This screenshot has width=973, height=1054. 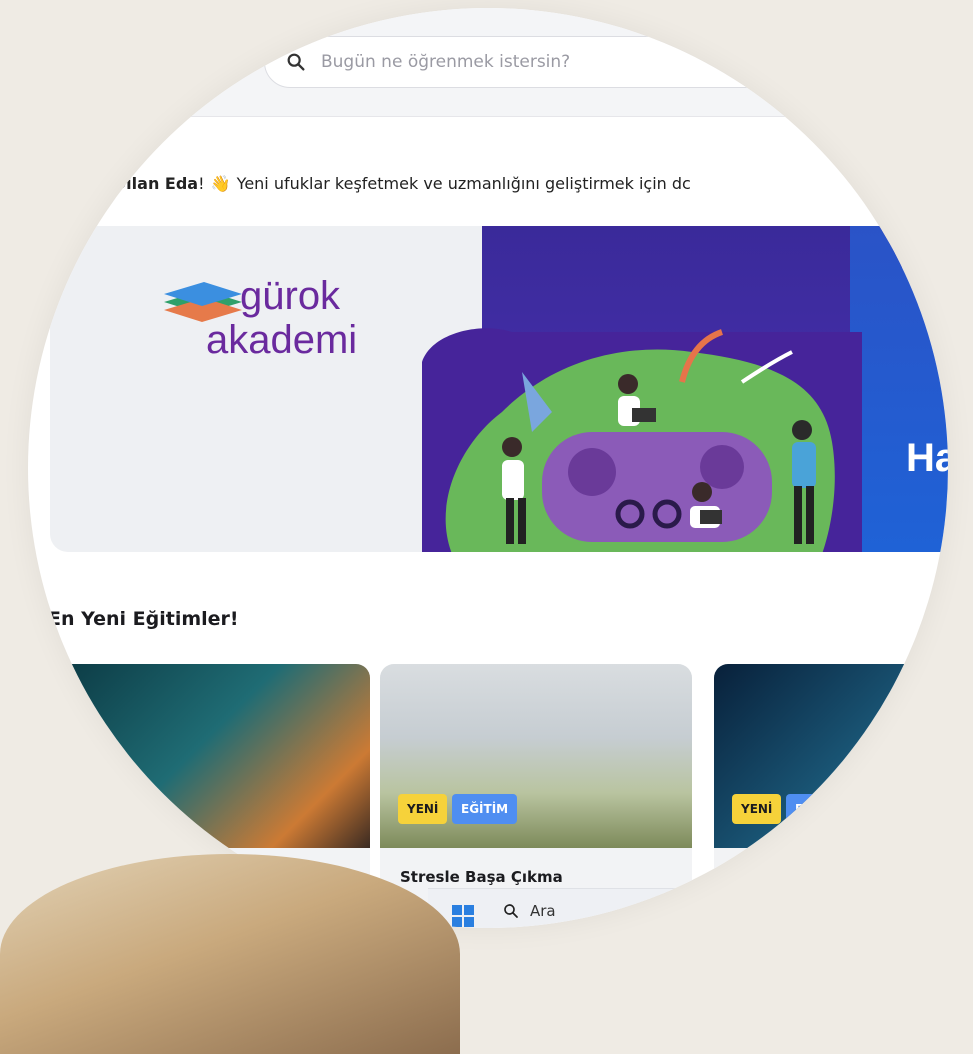 I want to click on search-bar, so click(x=584, y=62).